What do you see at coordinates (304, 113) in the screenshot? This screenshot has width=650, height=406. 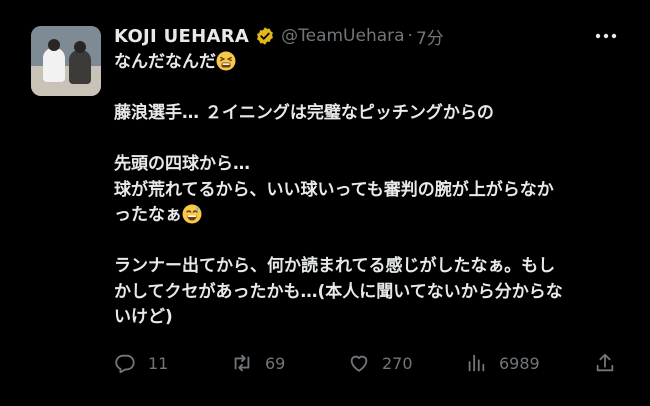 I see `tweet-line: 藤浪選手… ２イニングは完璧なピッチングからの` at bounding box center [304, 113].